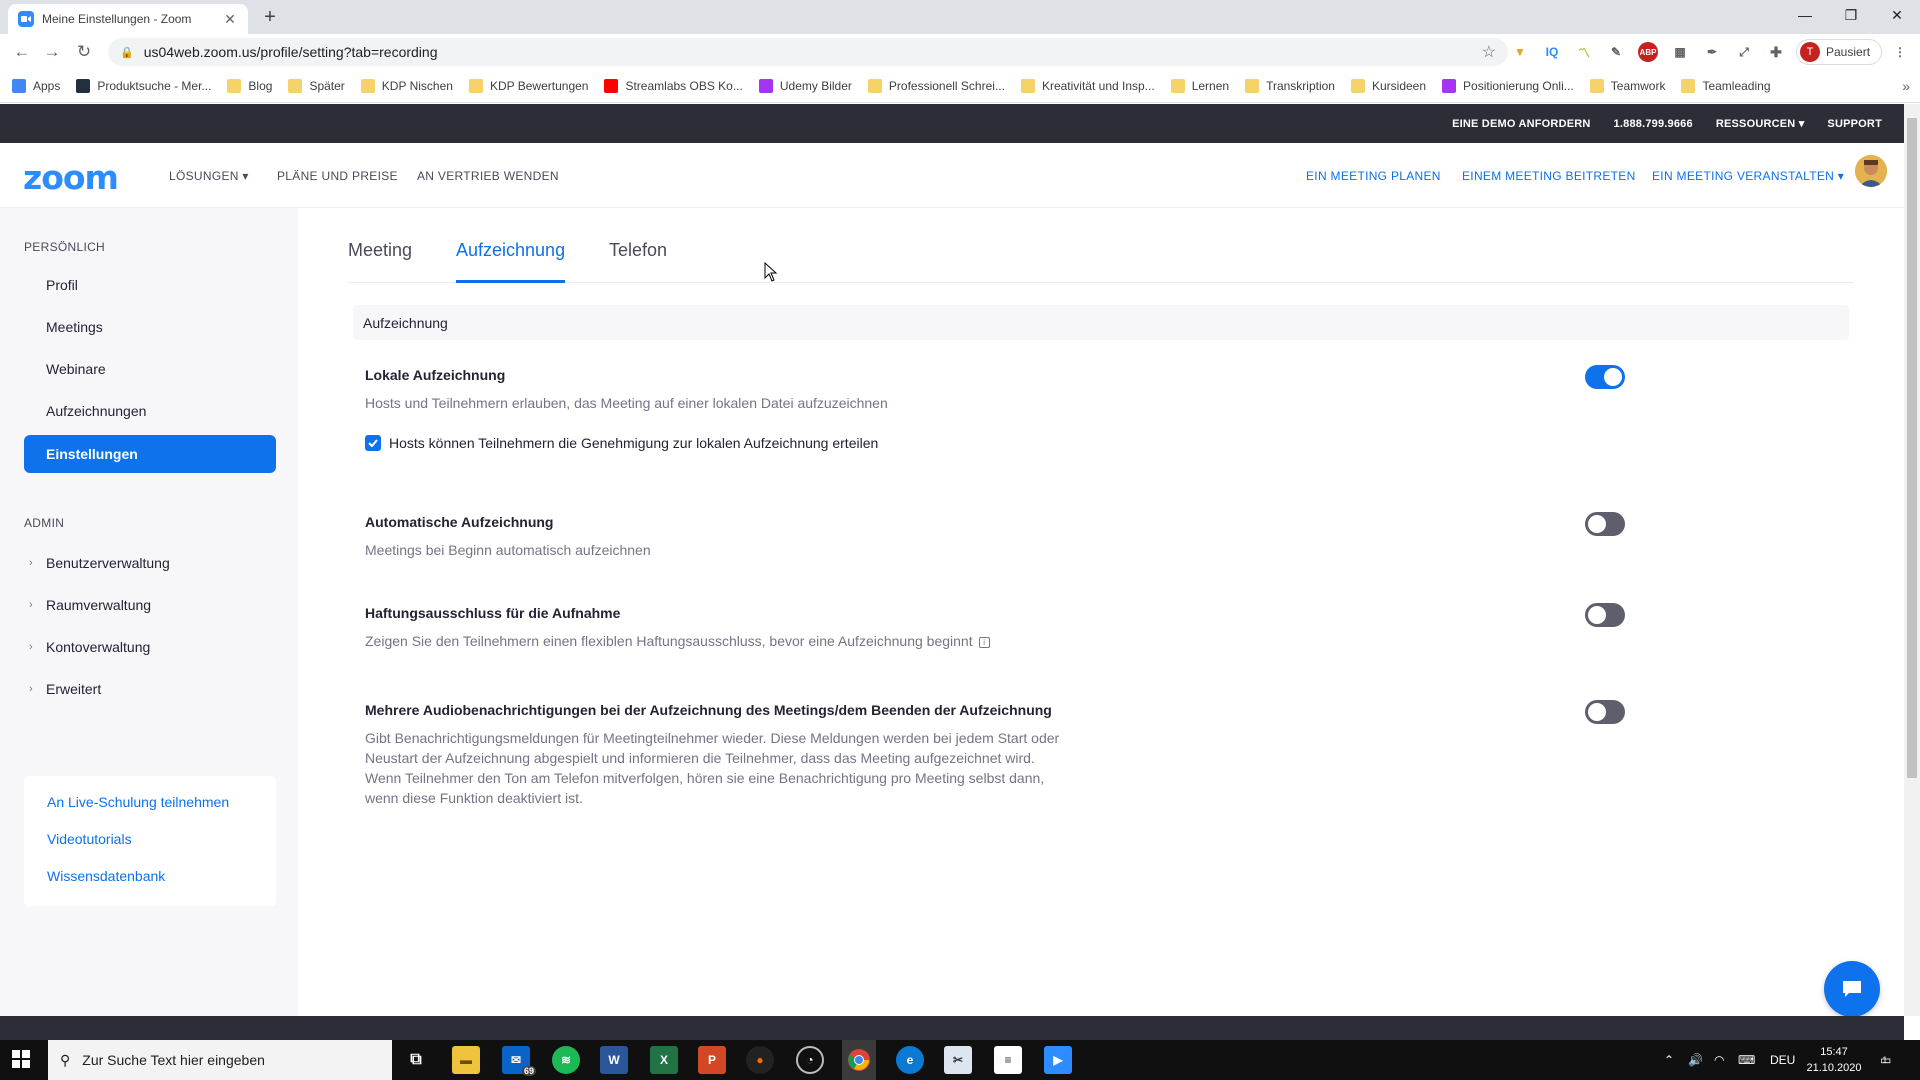 This screenshot has height=1080, width=1920. What do you see at coordinates (1885, 1060) in the screenshot?
I see `notification-icon: ▭ 1` at bounding box center [1885, 1060].